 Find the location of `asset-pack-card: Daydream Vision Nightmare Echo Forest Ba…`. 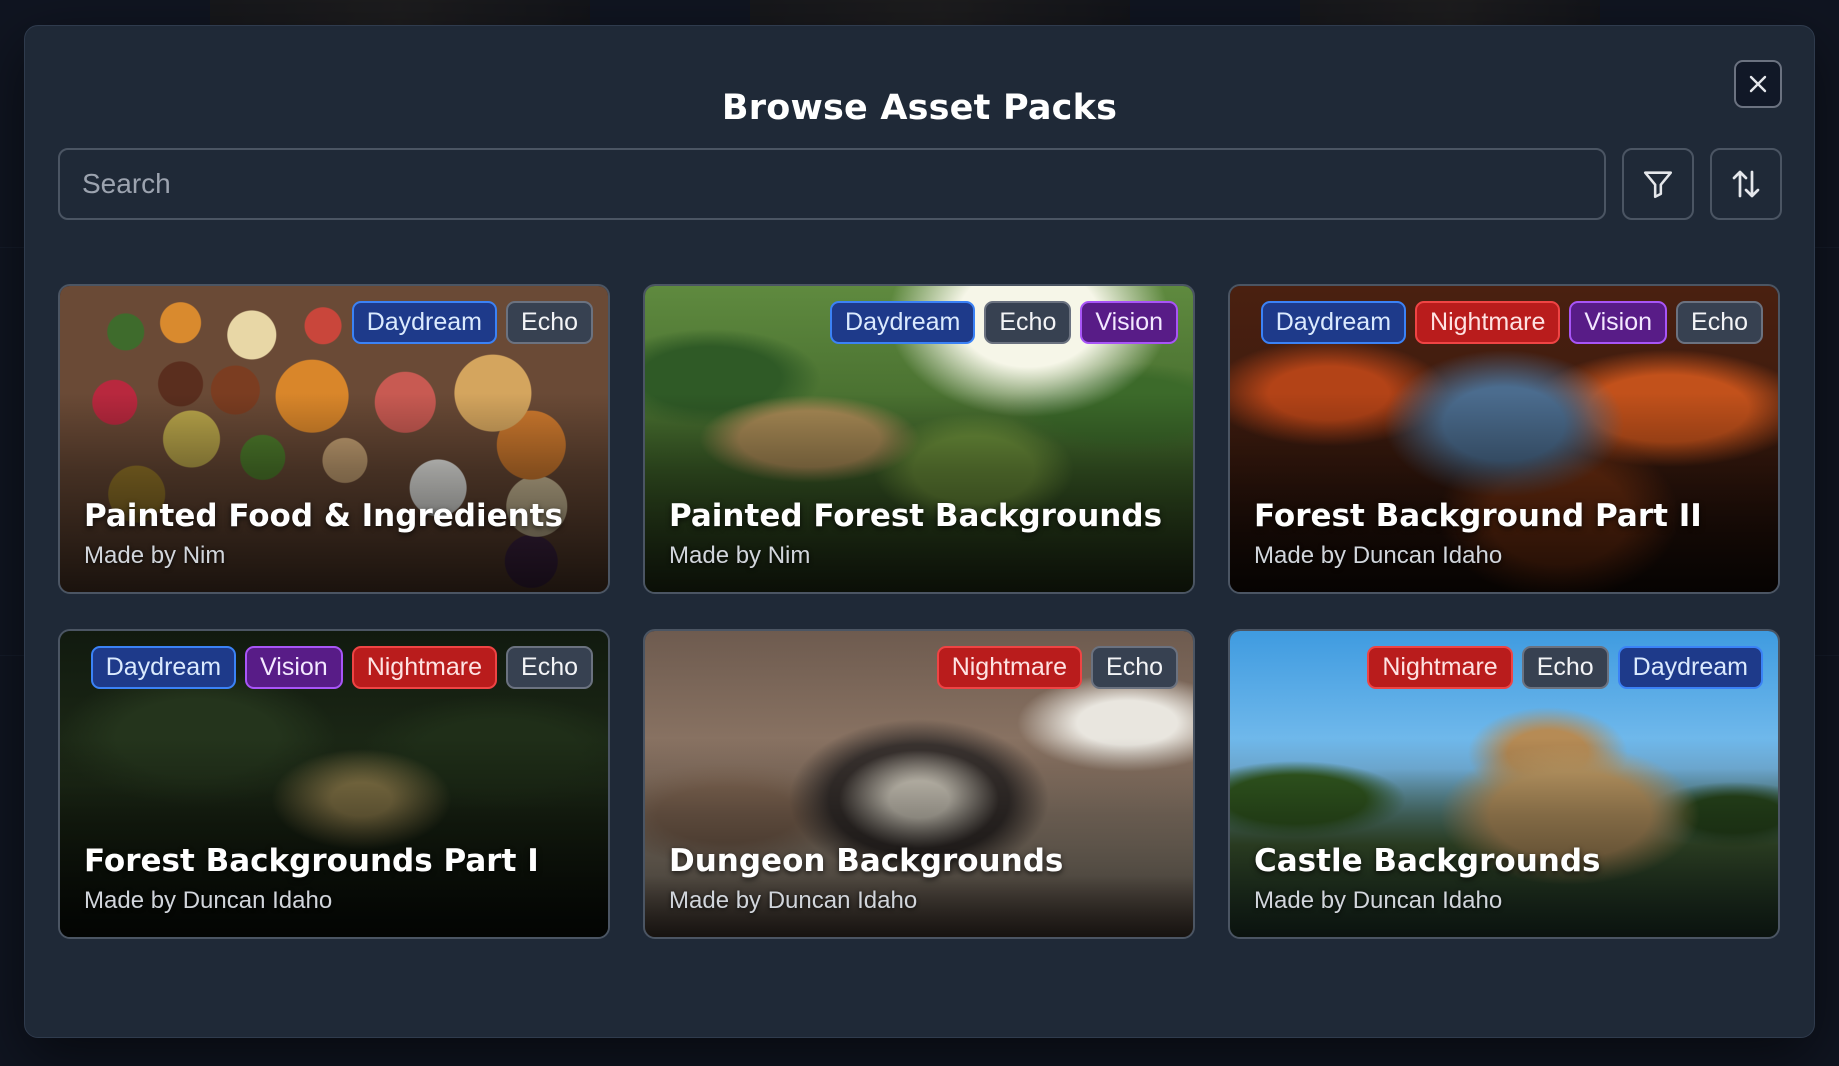

asset-pack-card: Daydream Vision Nightmare Echo Forest Ba… is located at coordinates (334, 784).